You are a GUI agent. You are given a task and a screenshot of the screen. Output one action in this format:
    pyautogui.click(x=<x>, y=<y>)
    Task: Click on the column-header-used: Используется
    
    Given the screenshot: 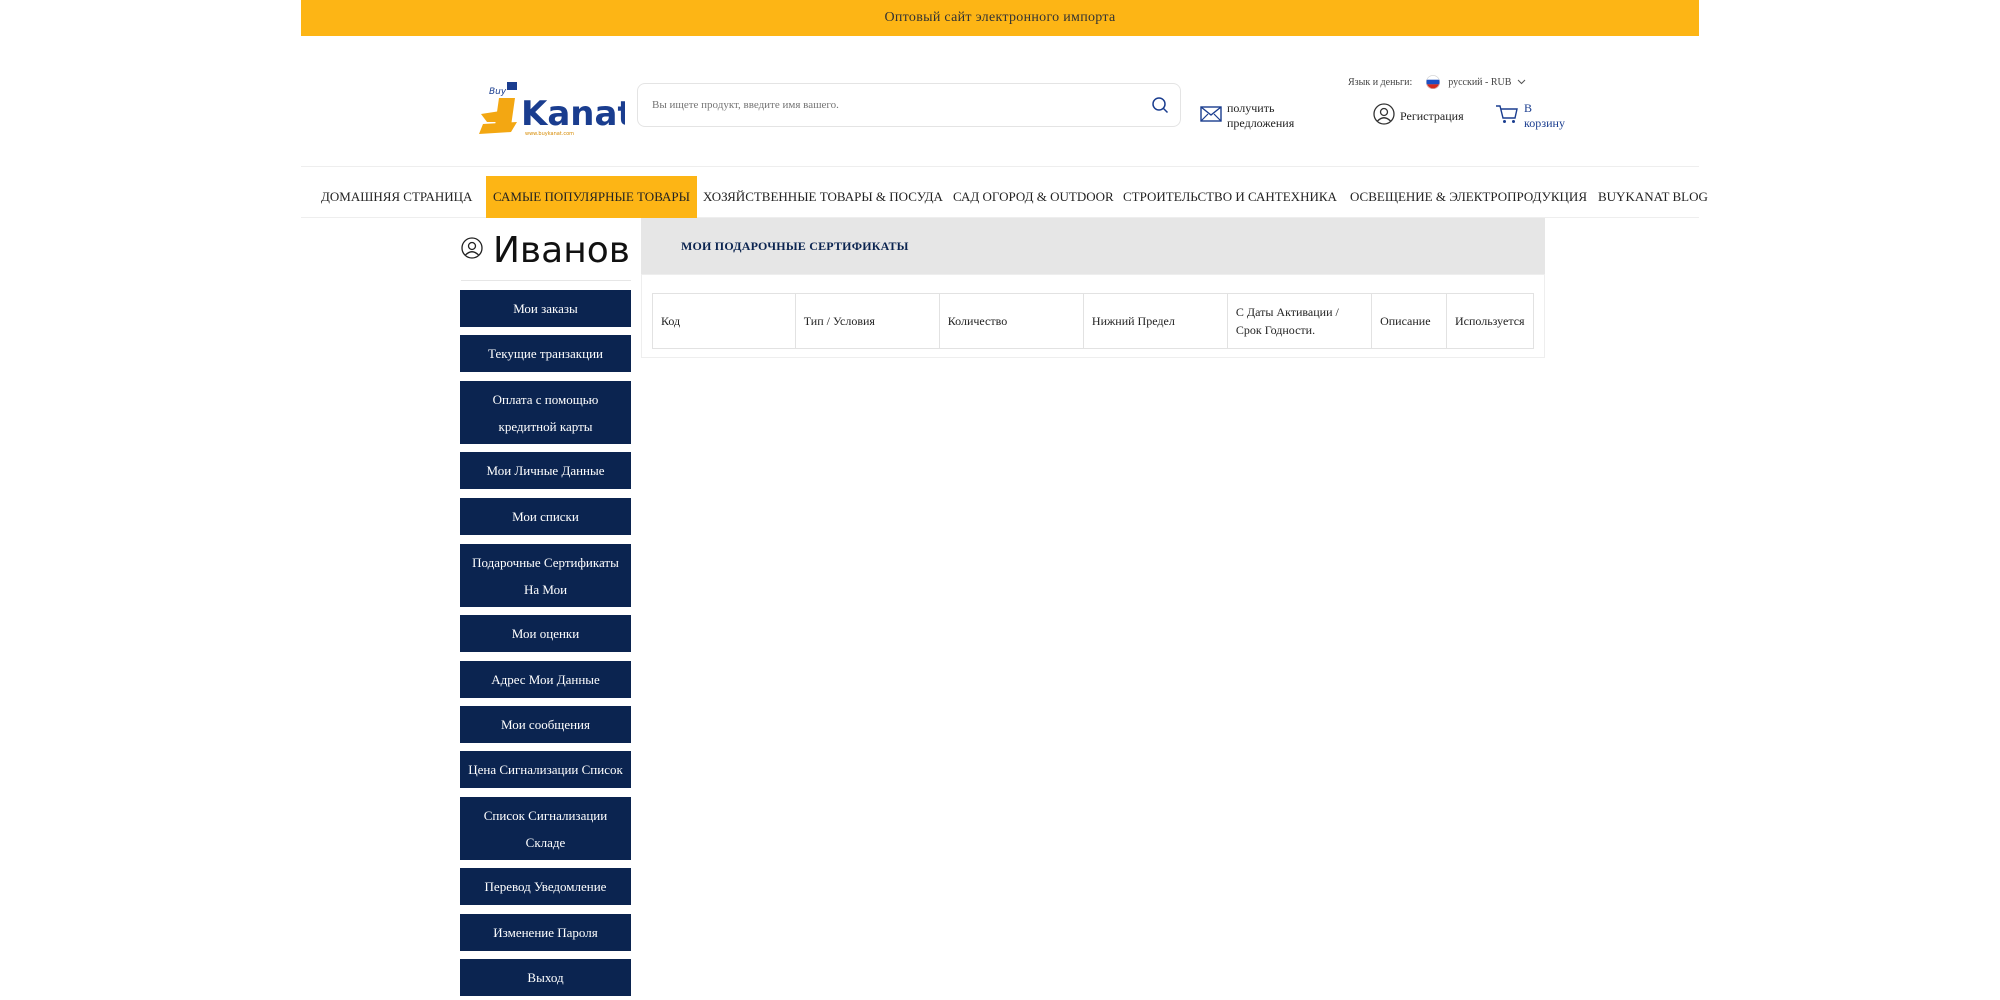 What is the action you would take?
    pyautogui.click(x=1490, y=321)
    